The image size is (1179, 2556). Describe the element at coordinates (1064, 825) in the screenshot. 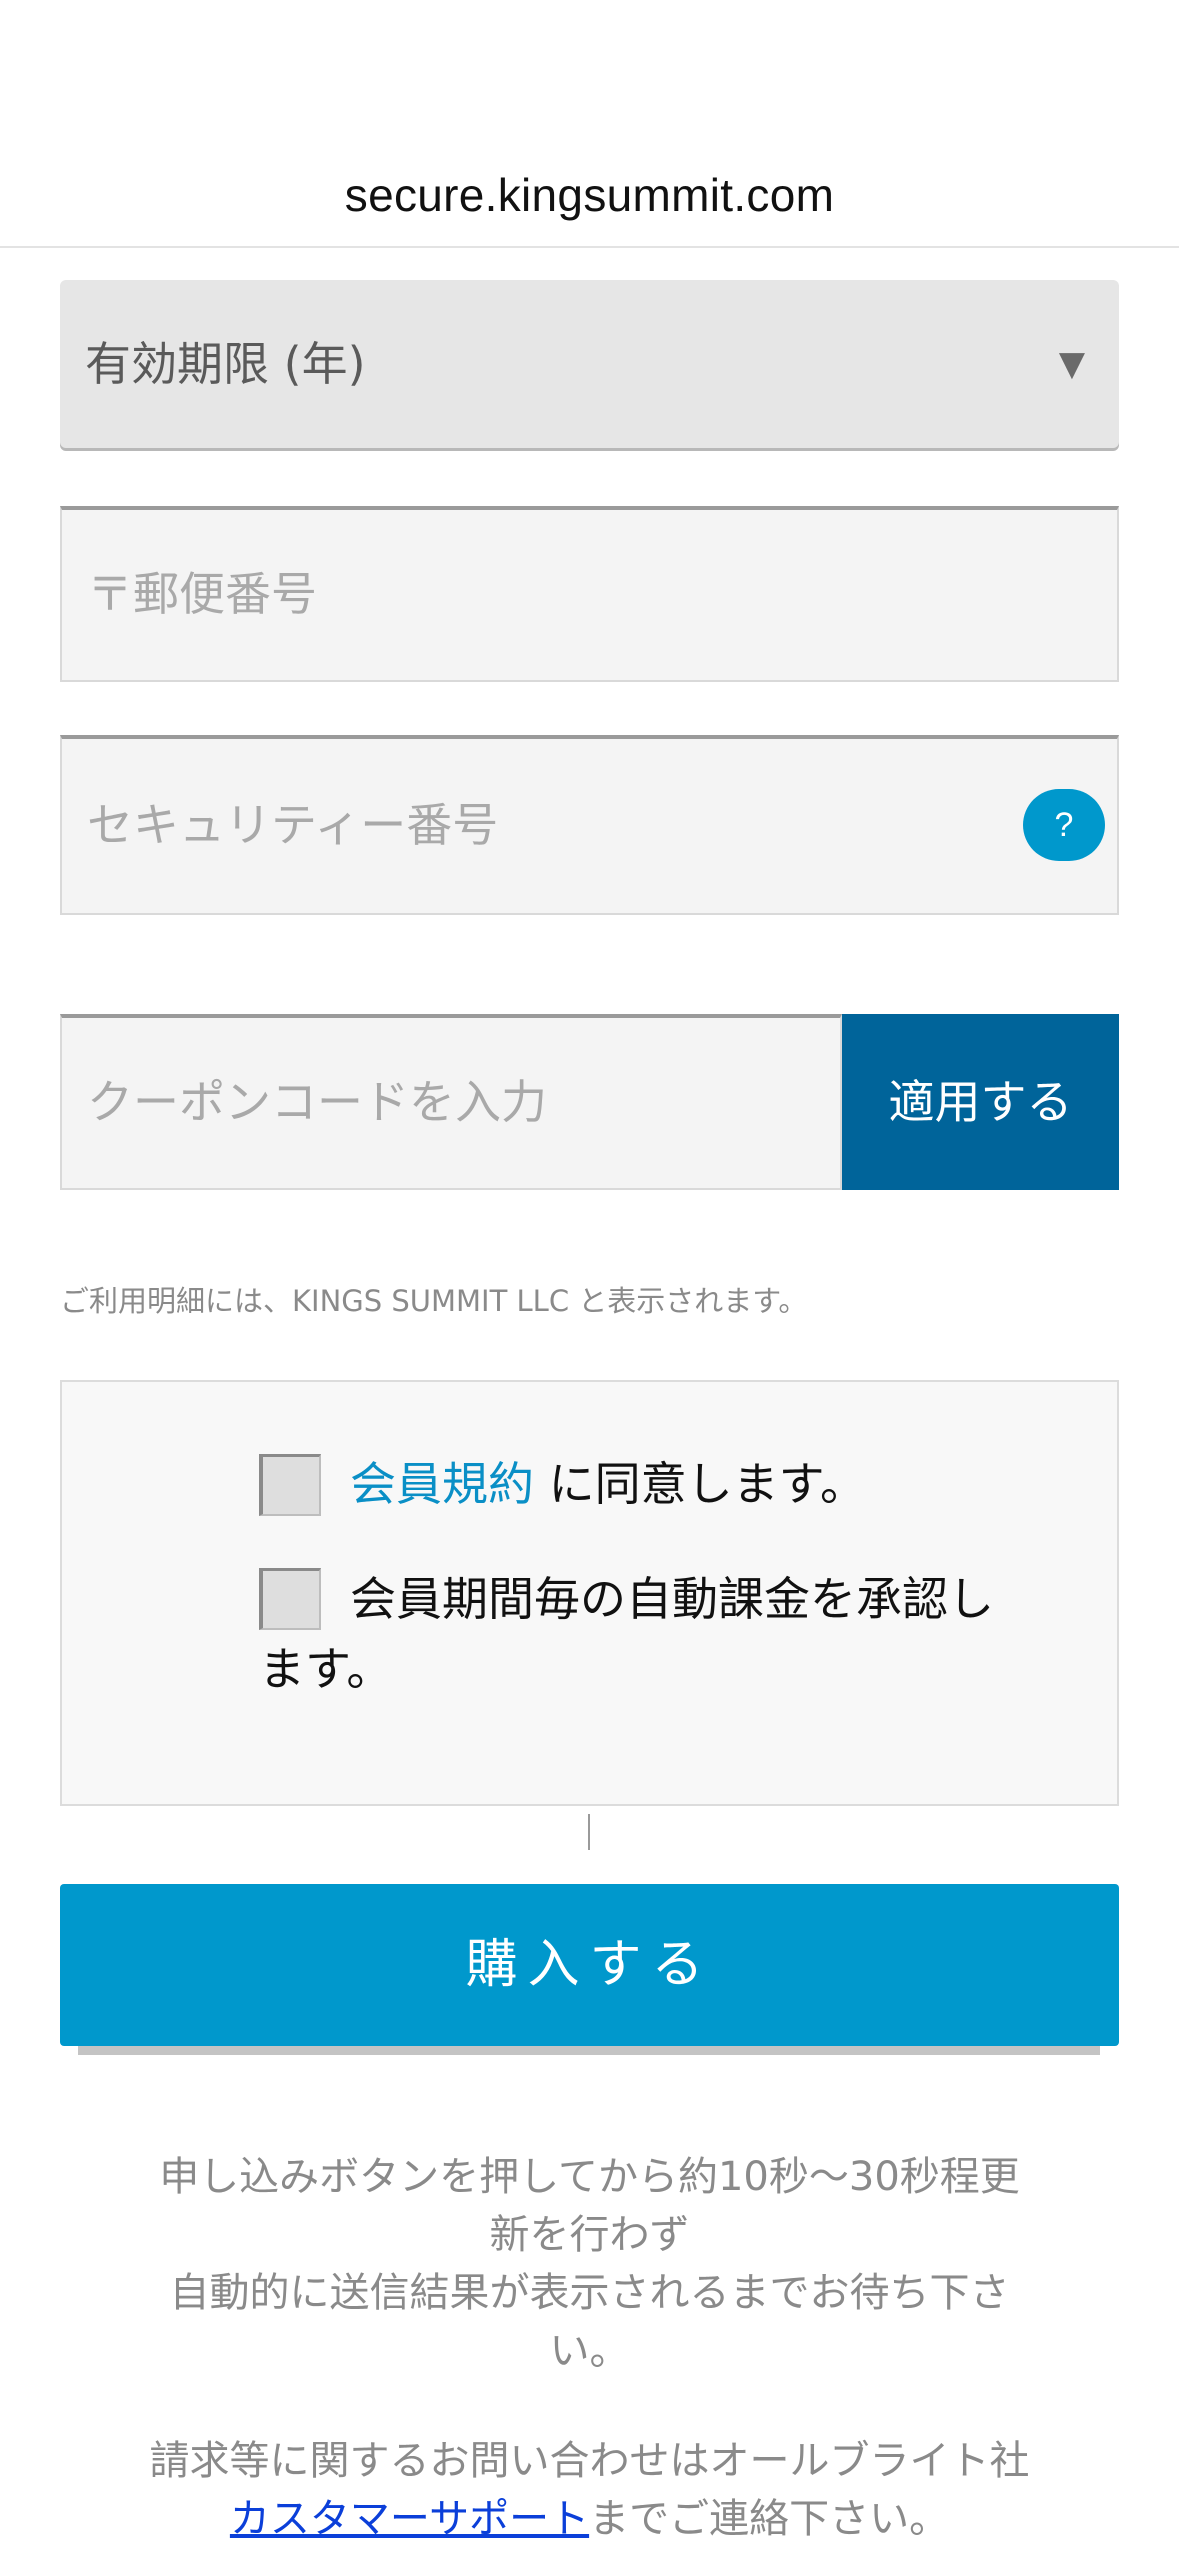

I see `help-icon: ?` at that location.